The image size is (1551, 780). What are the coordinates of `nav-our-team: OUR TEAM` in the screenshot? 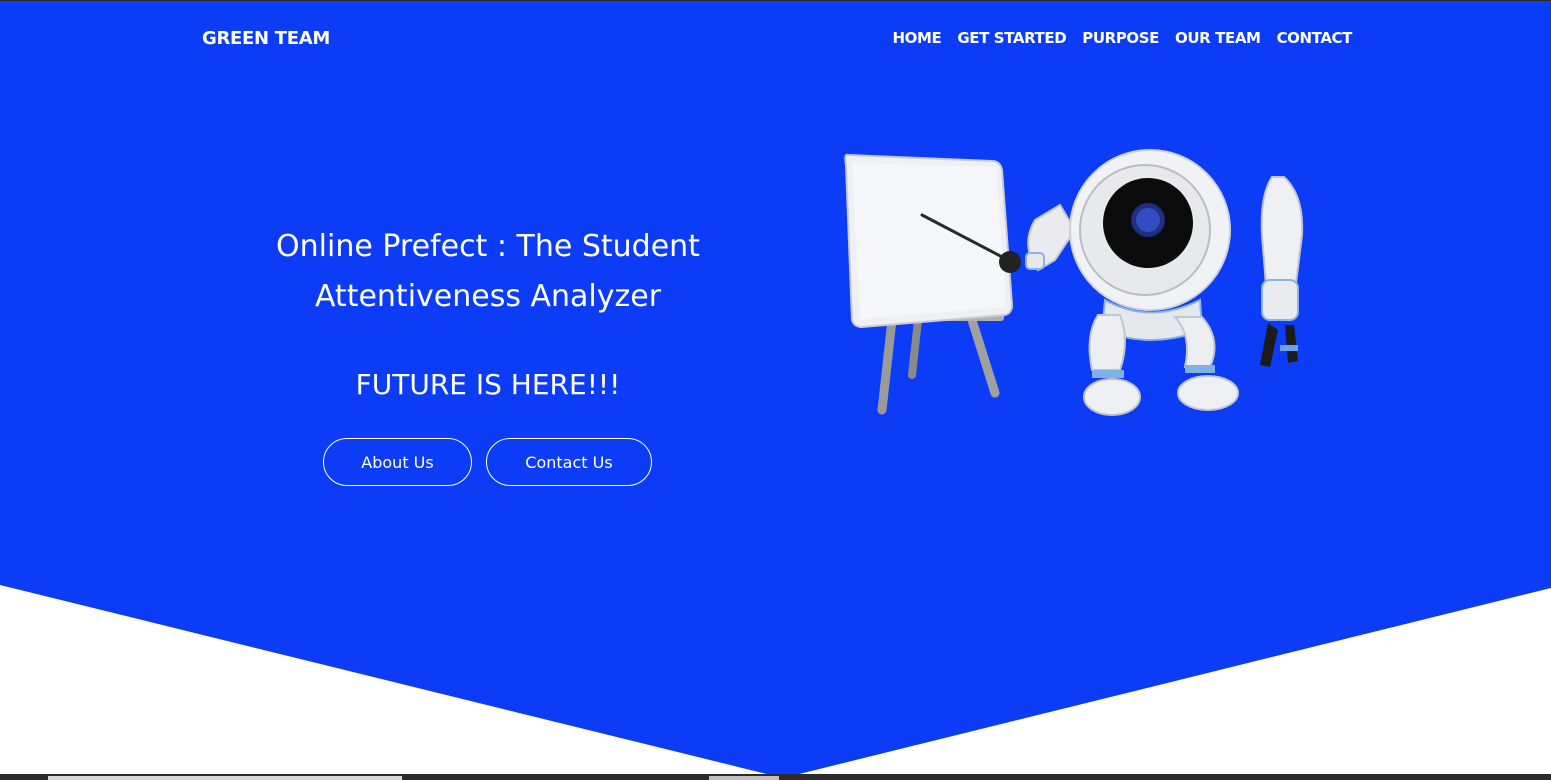 It's located at (1218, 38).